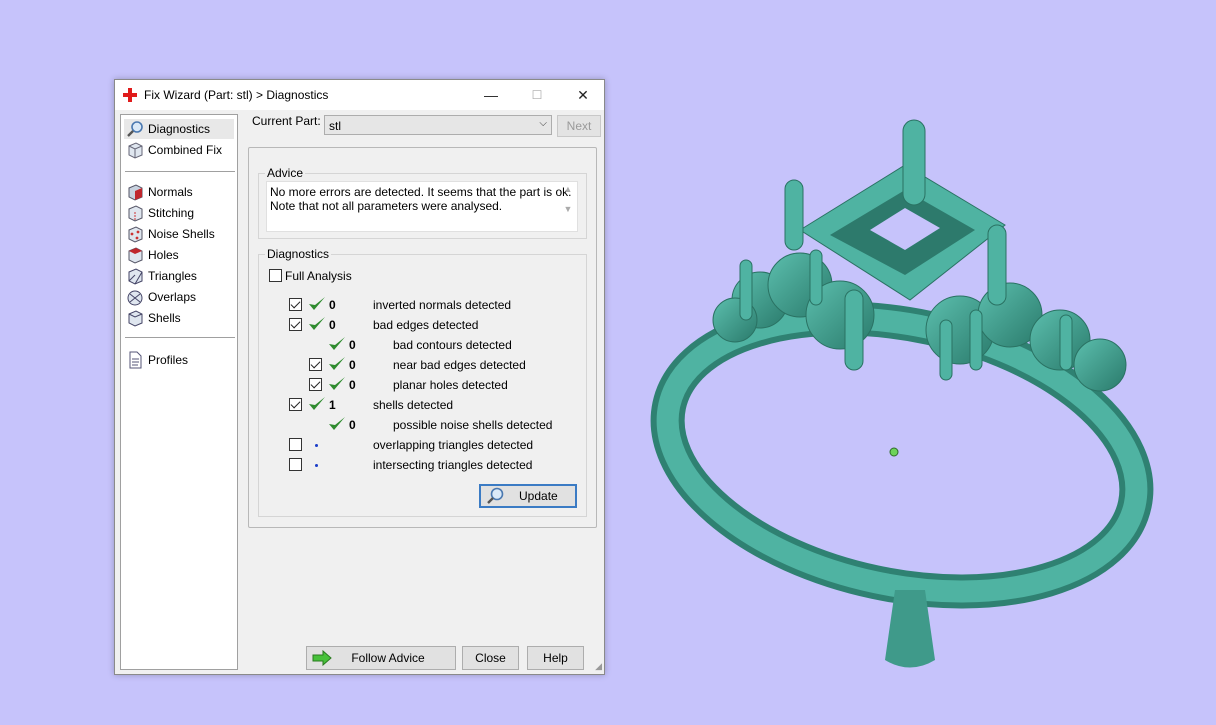 This screenshot has width=1216, height=725. I want to click on help-button: Help, so click(555, 658).